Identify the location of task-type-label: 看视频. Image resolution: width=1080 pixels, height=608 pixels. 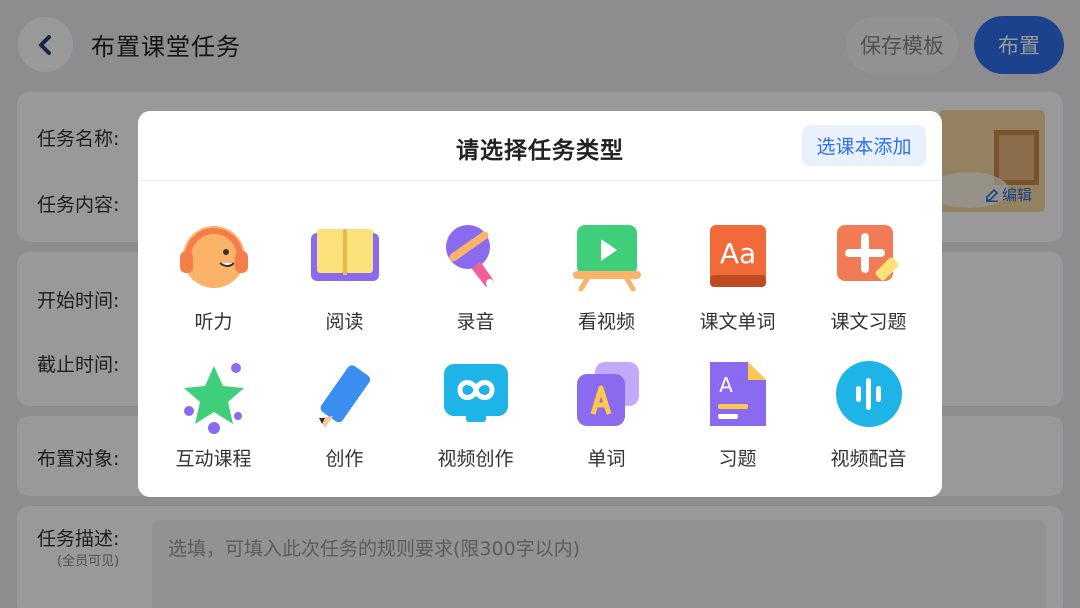
(606, 322).